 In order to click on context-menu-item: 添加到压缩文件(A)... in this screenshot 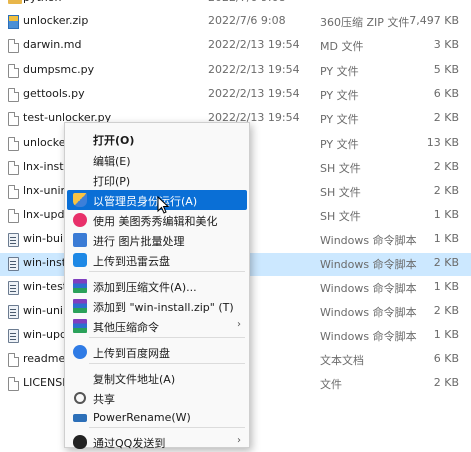, I will do `click(157, 286)`.